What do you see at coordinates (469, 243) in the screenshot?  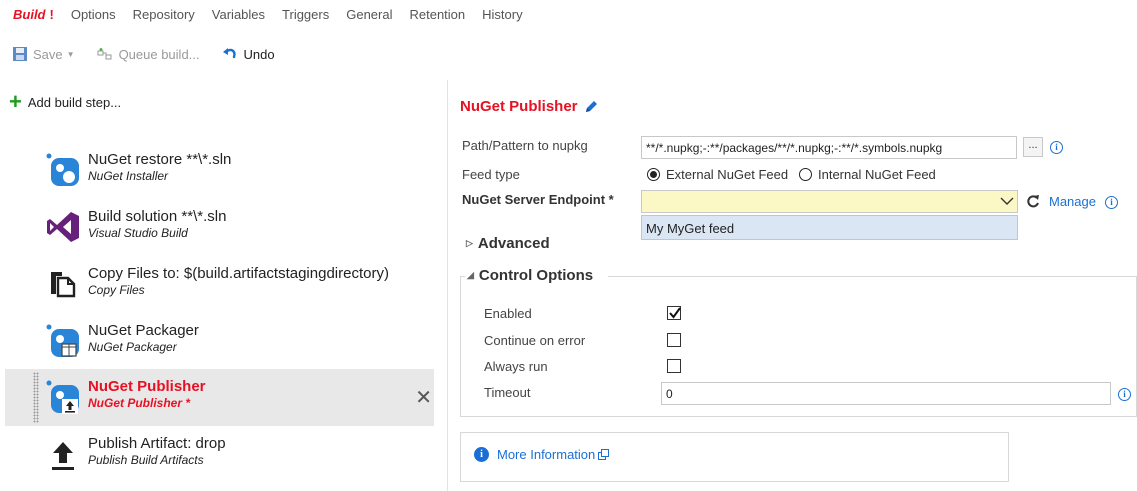 I see `expand-right-icon: ▷` at bounding box center [469, 243].